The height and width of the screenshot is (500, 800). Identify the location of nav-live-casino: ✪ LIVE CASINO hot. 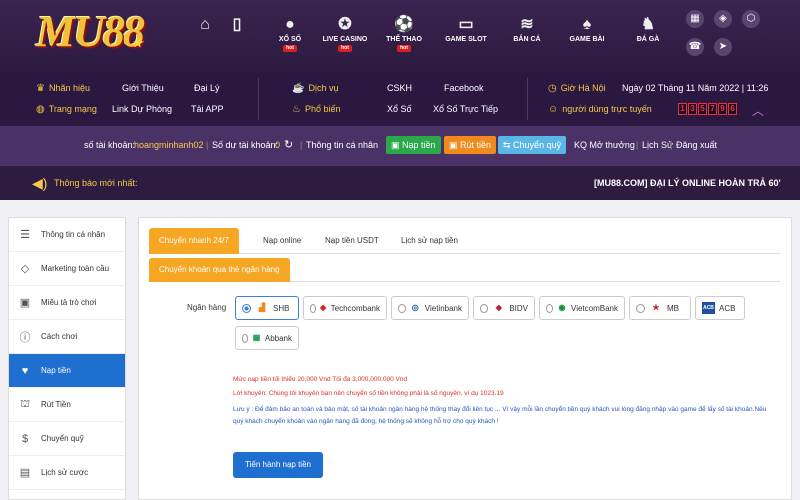
(345, 33).